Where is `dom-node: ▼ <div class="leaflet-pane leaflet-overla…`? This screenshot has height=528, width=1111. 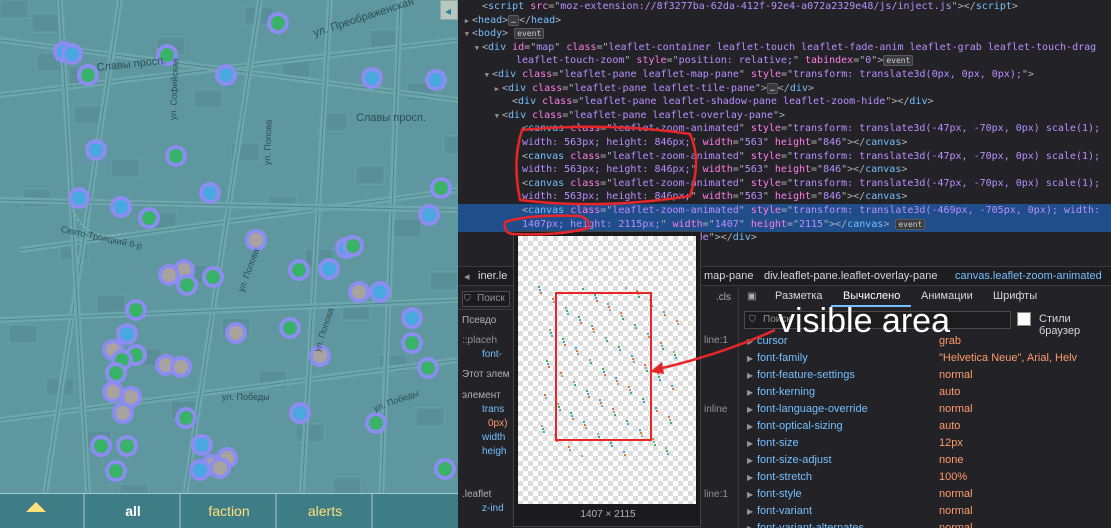
dom-node: ▼ <div class="leaflet-pane leaflet-overla… is located at coordinates (784, 116).